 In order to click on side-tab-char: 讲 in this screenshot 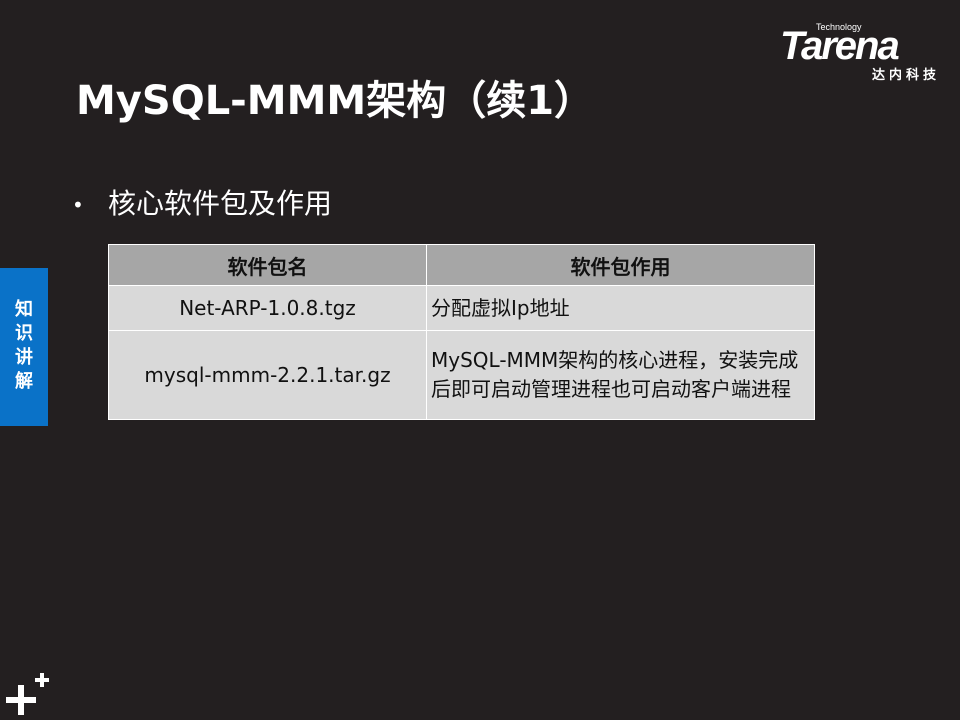, I will do `click(24, 357)`.